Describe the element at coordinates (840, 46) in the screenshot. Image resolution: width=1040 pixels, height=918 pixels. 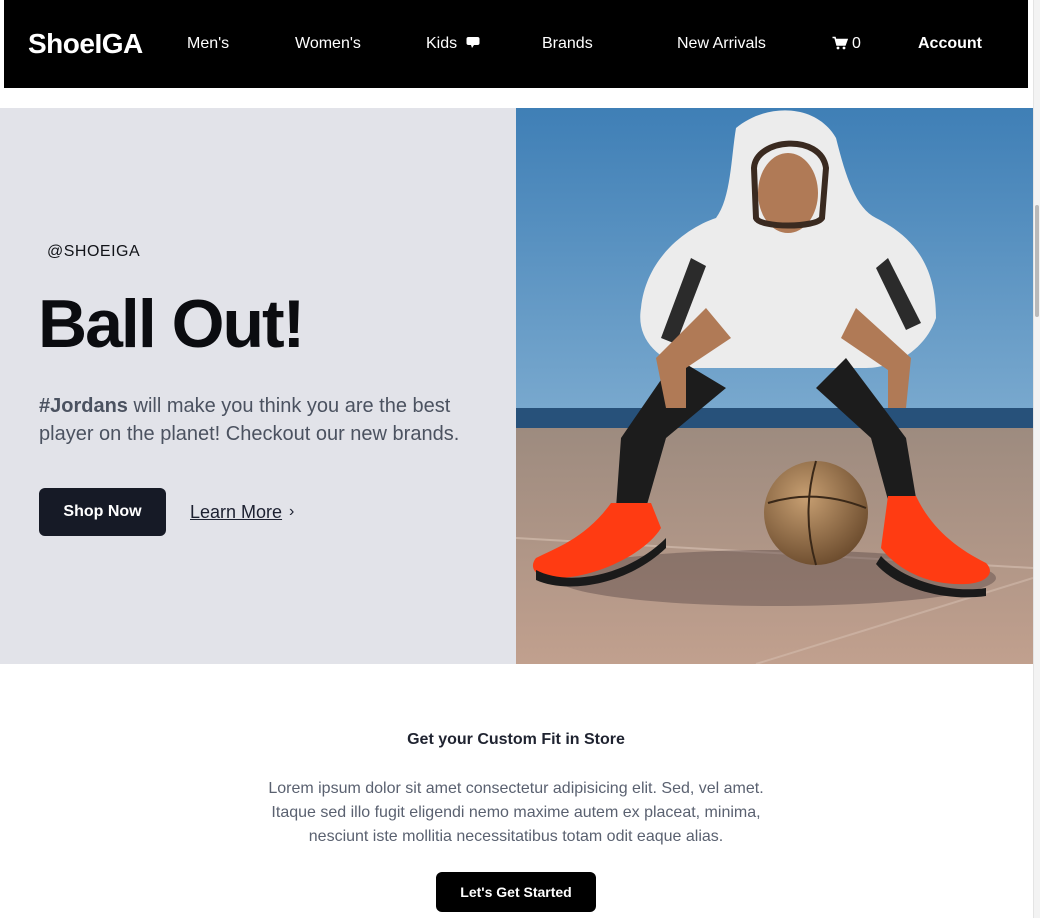
I see `cart-icon` at that location.